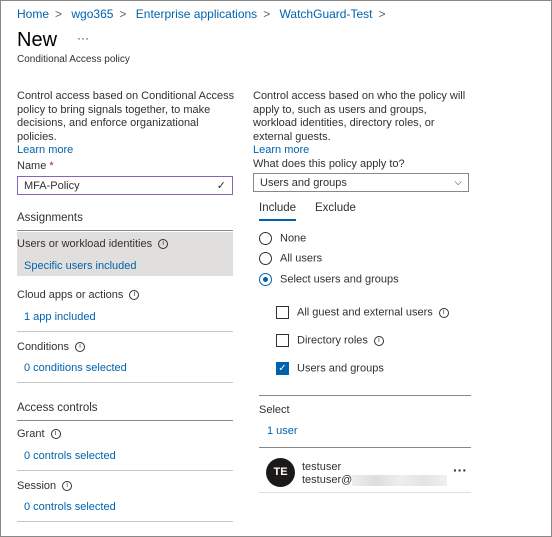 Image resolution: width=552 pixels, height=537 pixels. I want to click on session-link: 0 controls selected, so click(70, 507).